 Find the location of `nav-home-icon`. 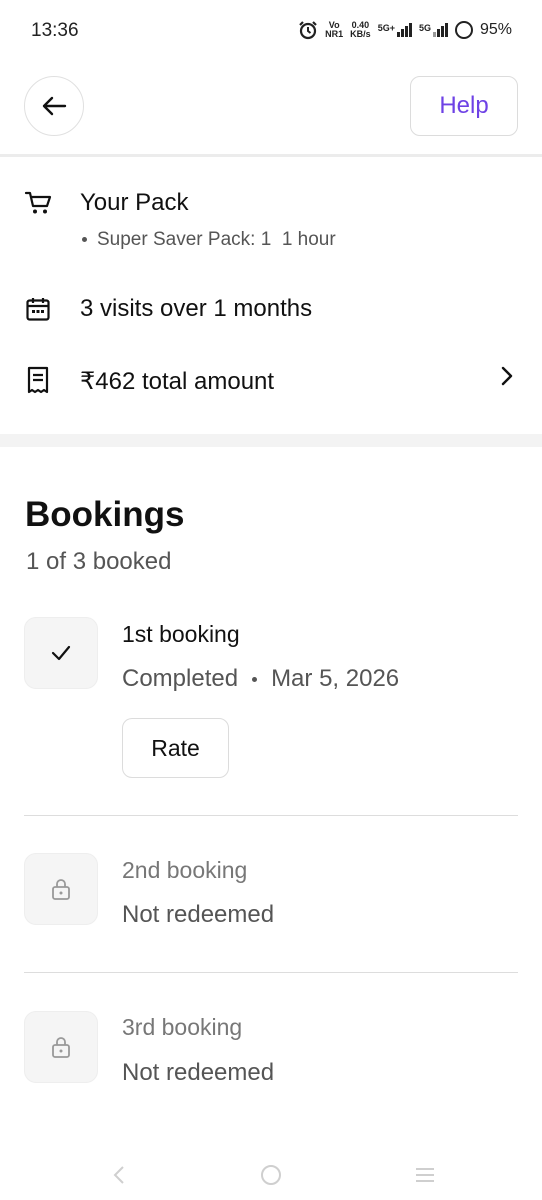

nav-home-icon is located at coordinates (271, 1175).